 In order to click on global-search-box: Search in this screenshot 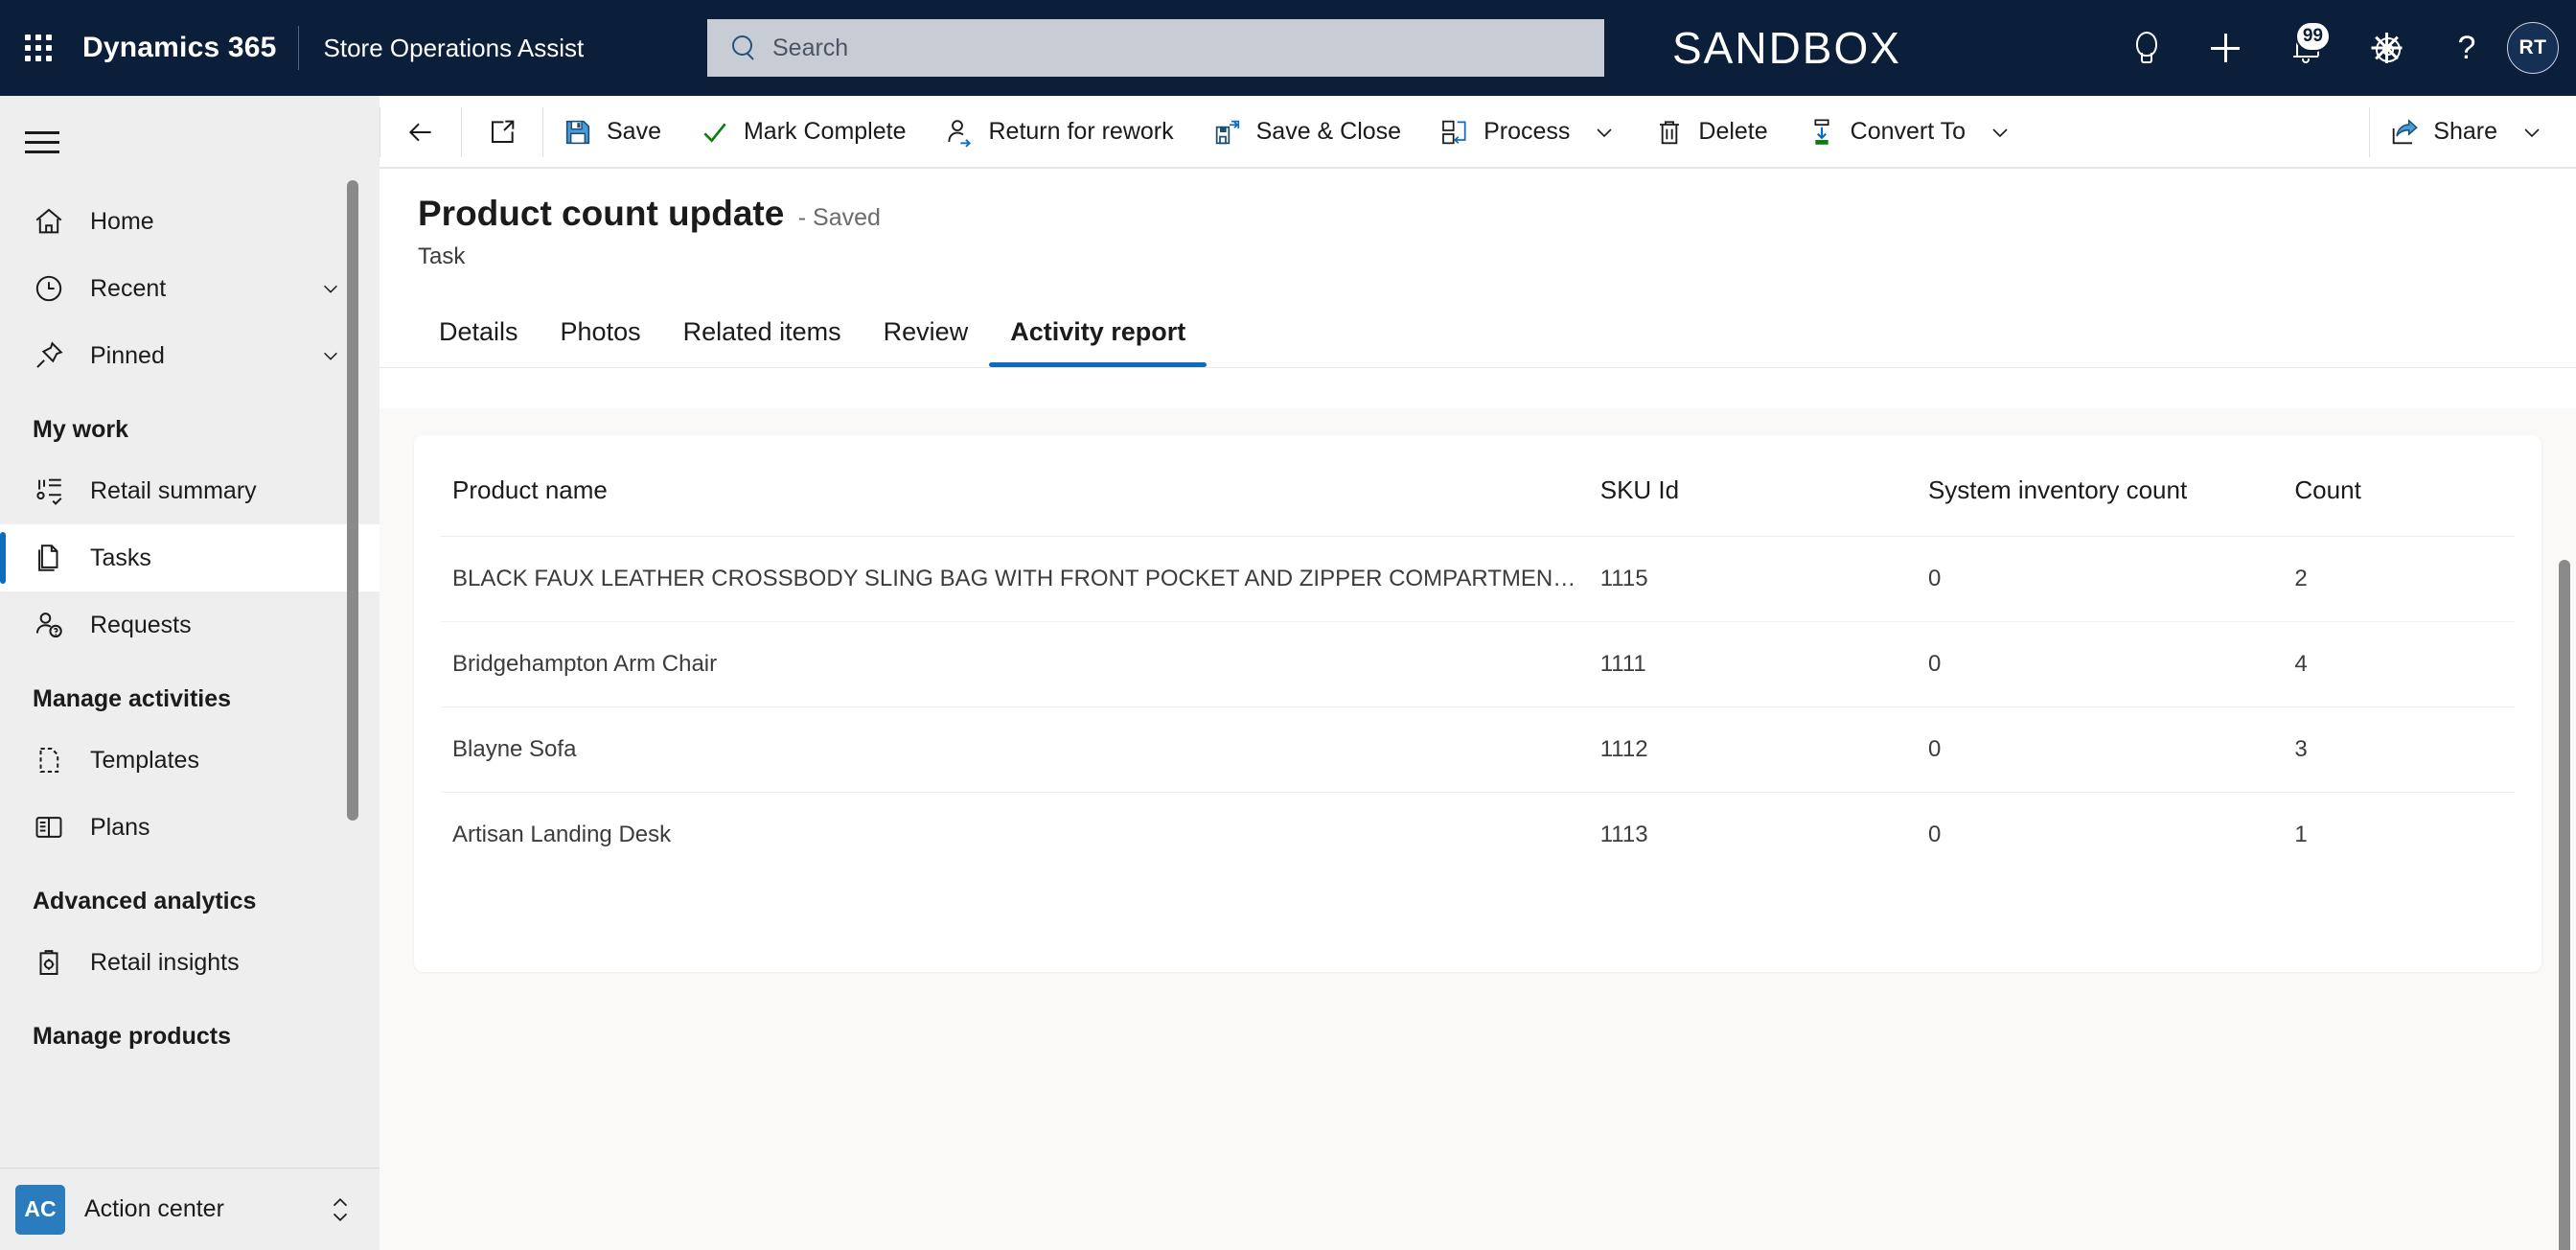, I will do `click(1155, 48)`.